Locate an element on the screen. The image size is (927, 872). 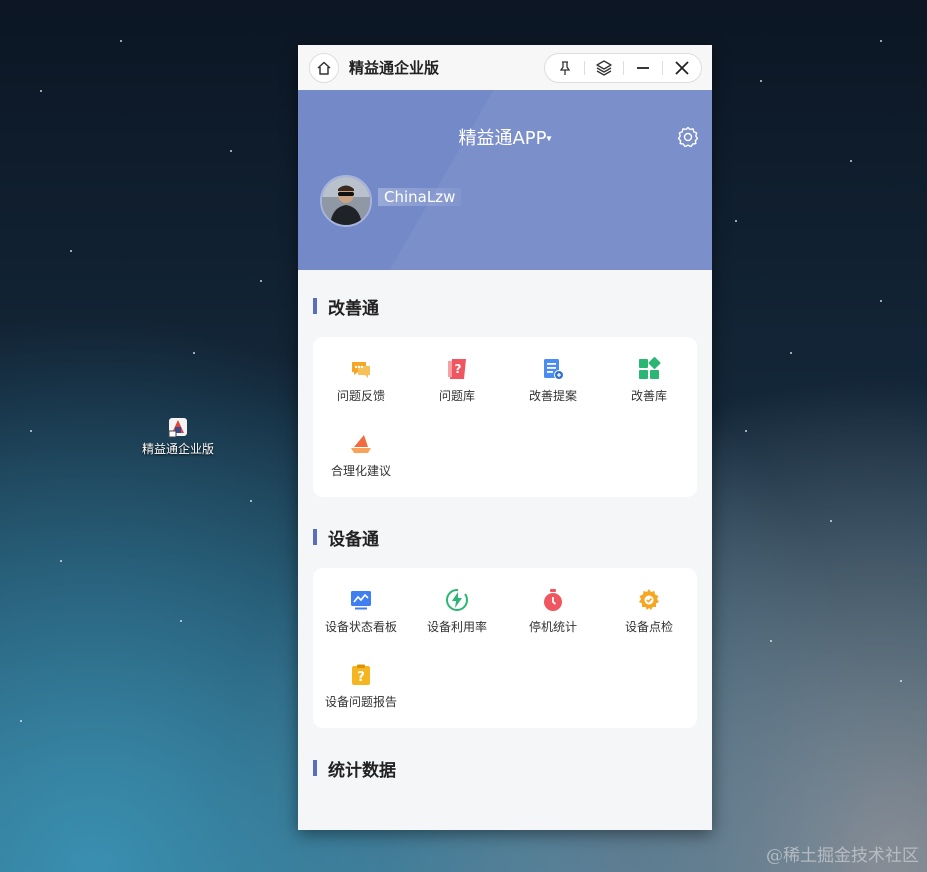
sail-icon is located at coordinates (361, 444).